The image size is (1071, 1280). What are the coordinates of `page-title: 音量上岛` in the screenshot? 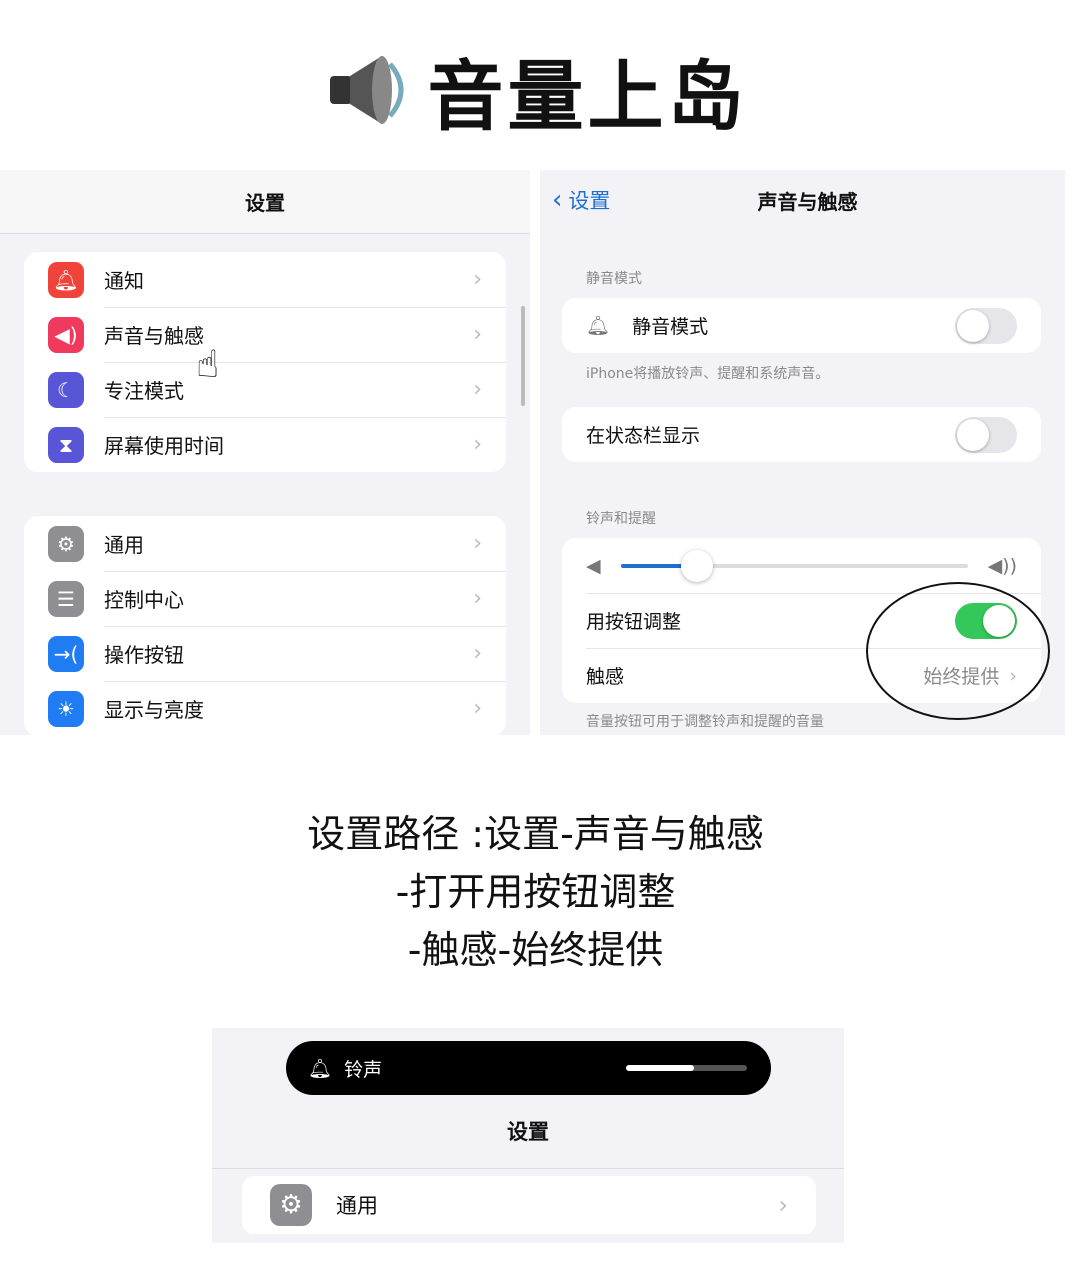 It's located at (535, 90).